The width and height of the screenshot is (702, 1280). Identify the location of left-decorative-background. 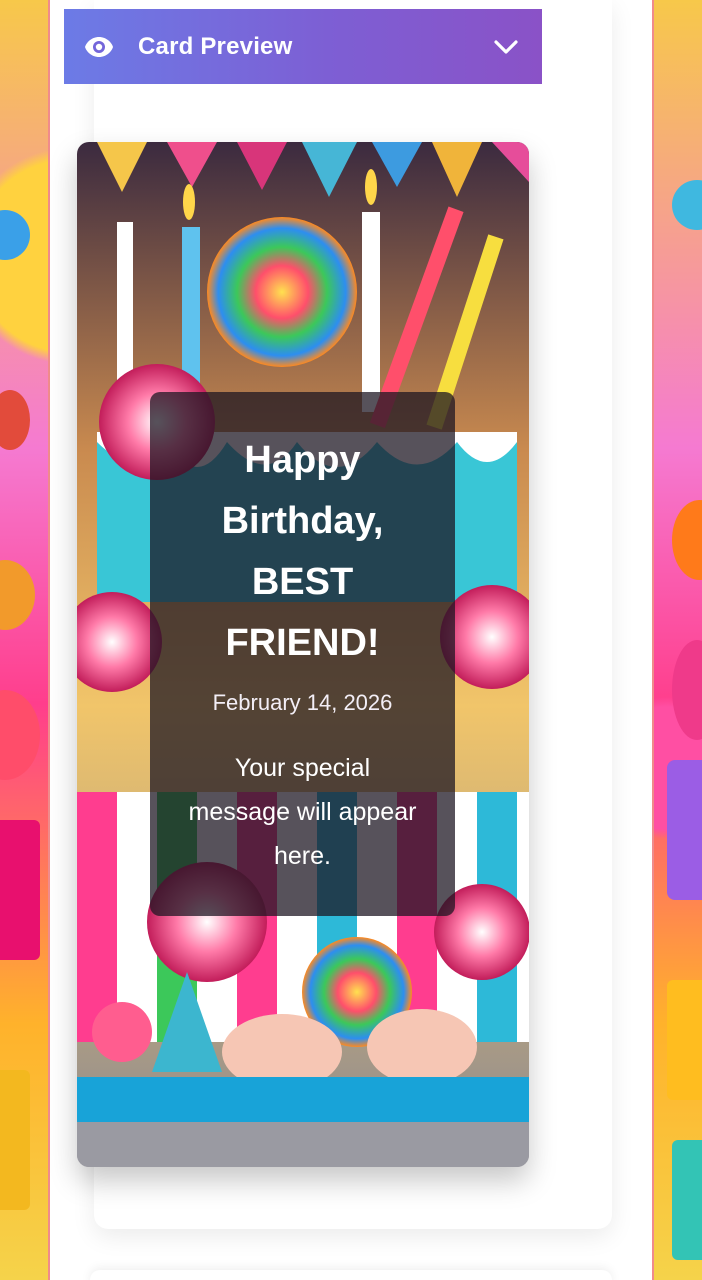
(26, 640).